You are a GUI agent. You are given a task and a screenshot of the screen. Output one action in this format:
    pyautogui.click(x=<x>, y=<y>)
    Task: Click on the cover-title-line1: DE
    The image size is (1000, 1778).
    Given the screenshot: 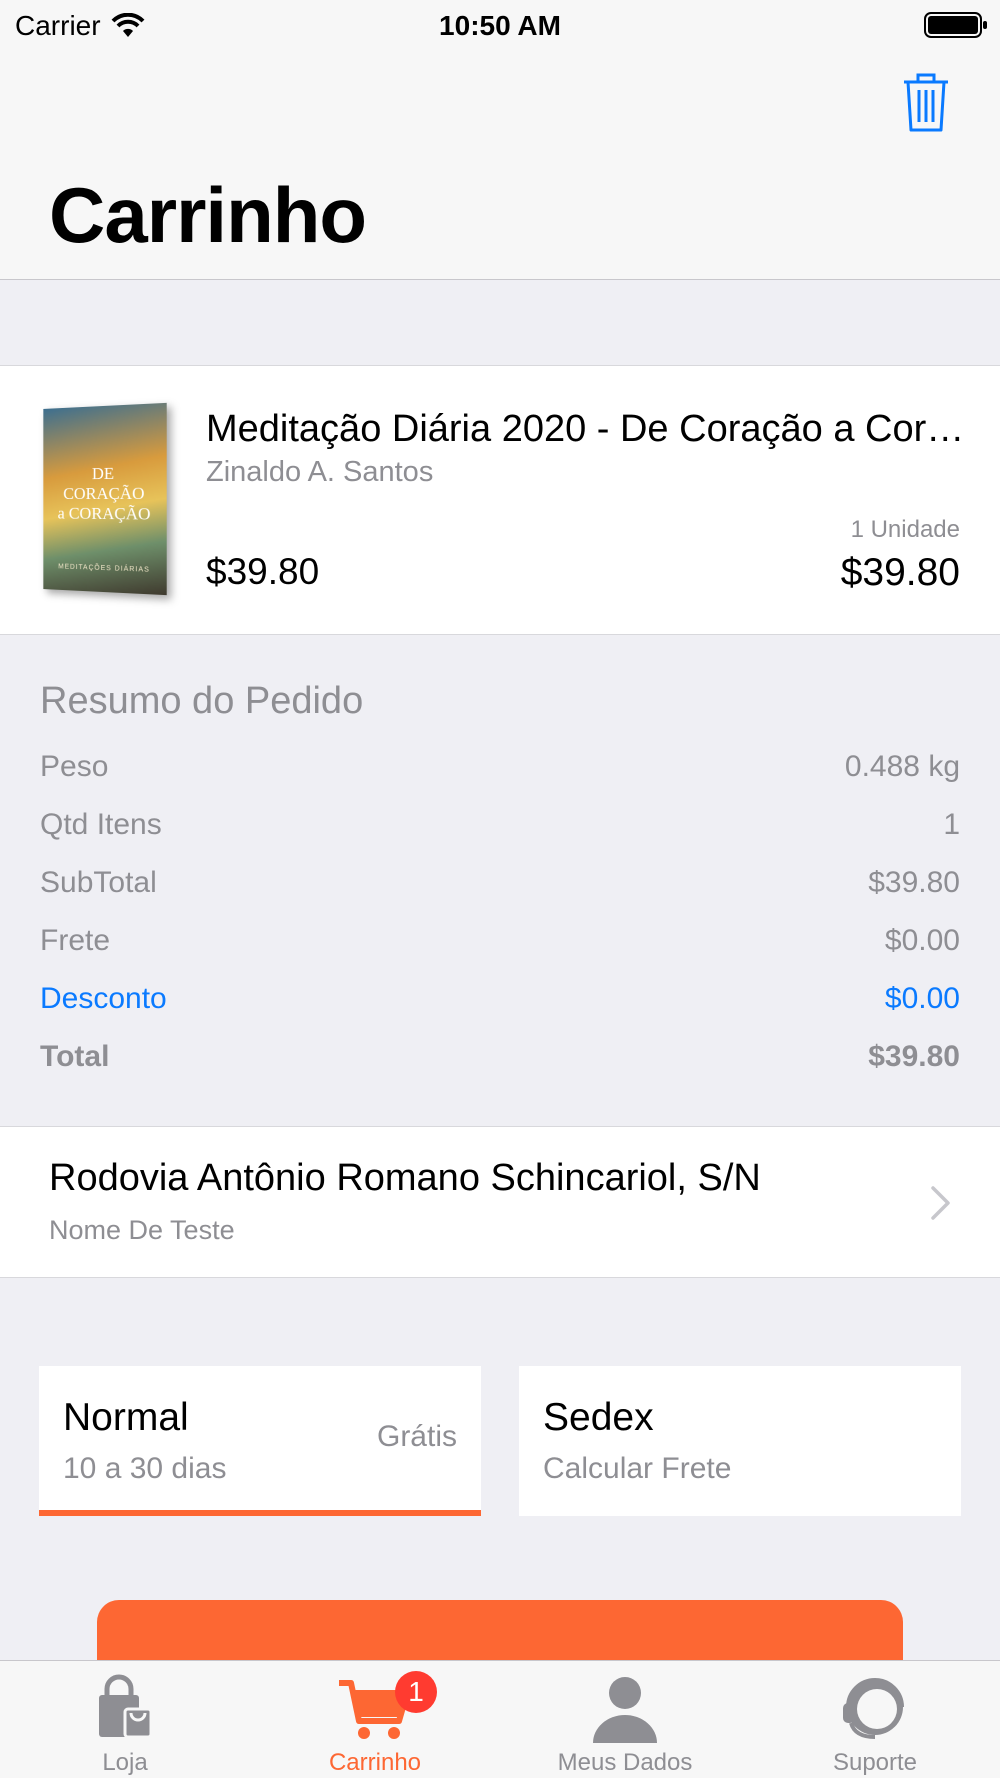 What is the action you would take?
    pyautogui.click(x=104, y=474)
    